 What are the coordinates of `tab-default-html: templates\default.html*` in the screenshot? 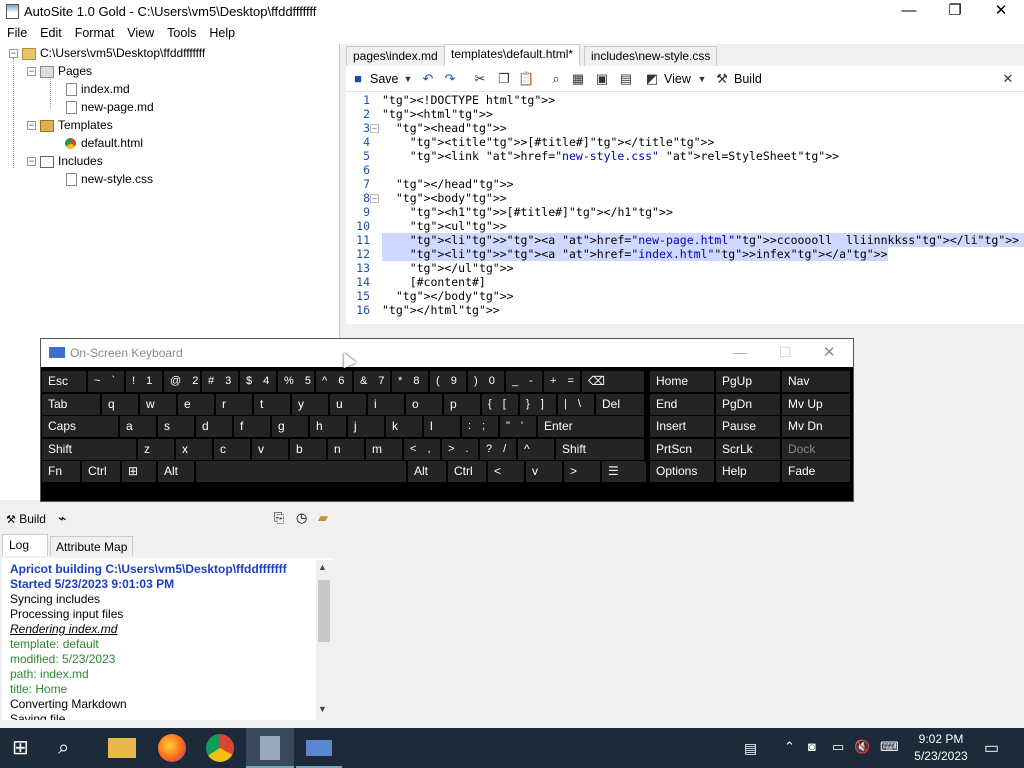 It's located at (512, 55).